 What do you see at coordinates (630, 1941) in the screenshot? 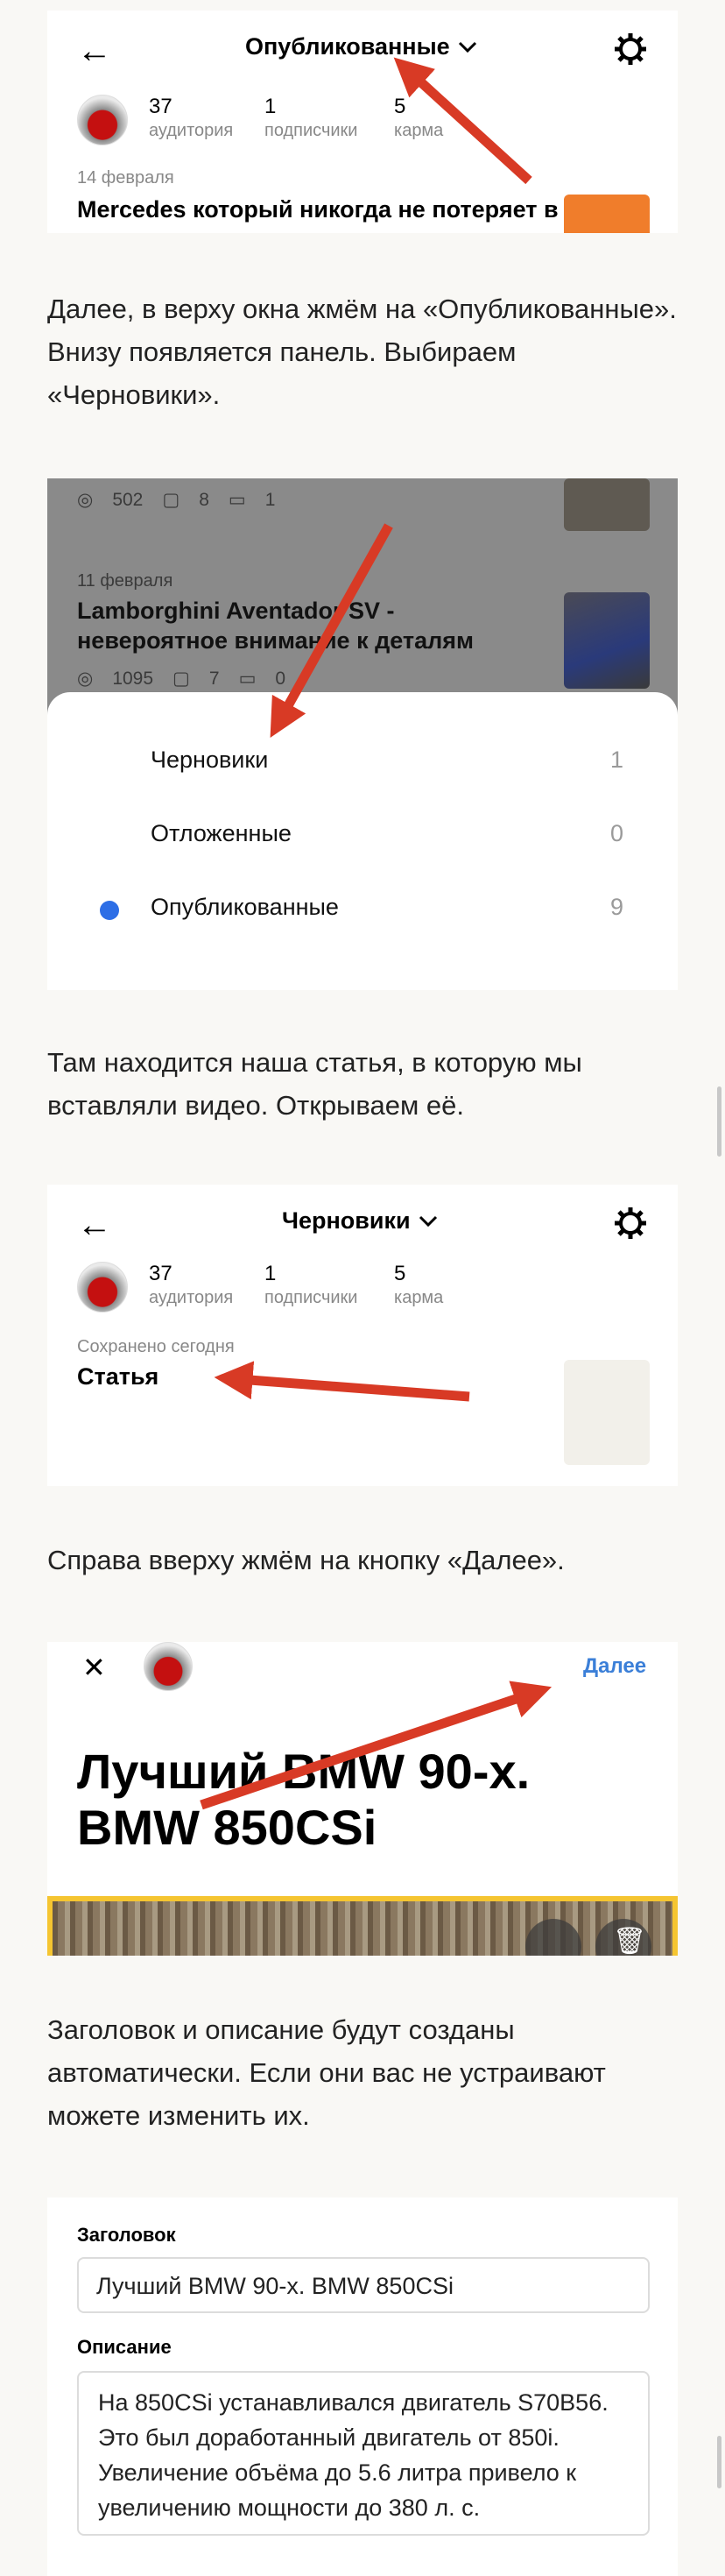
I see `trash-icon: 🗑` at bounding box center [630, 1941].